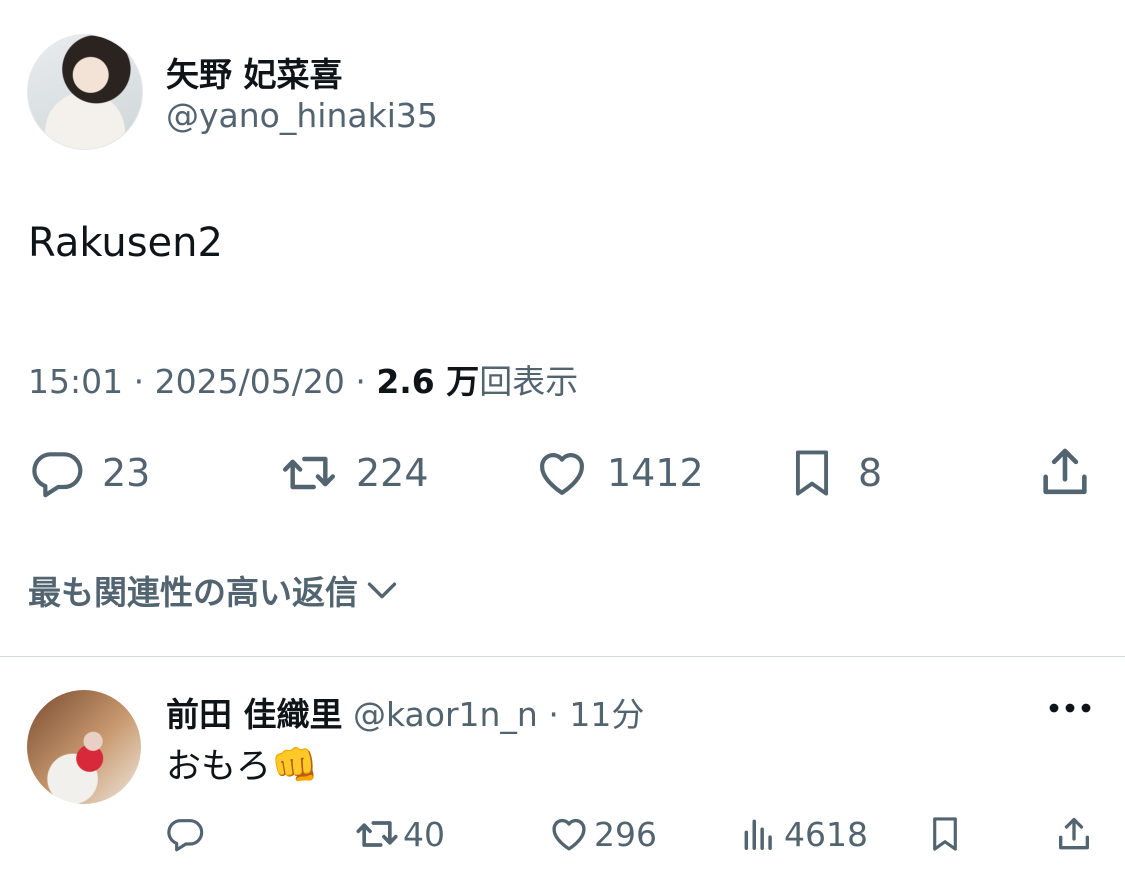  I want to click on retweet-count: 224, so click(392, 473).